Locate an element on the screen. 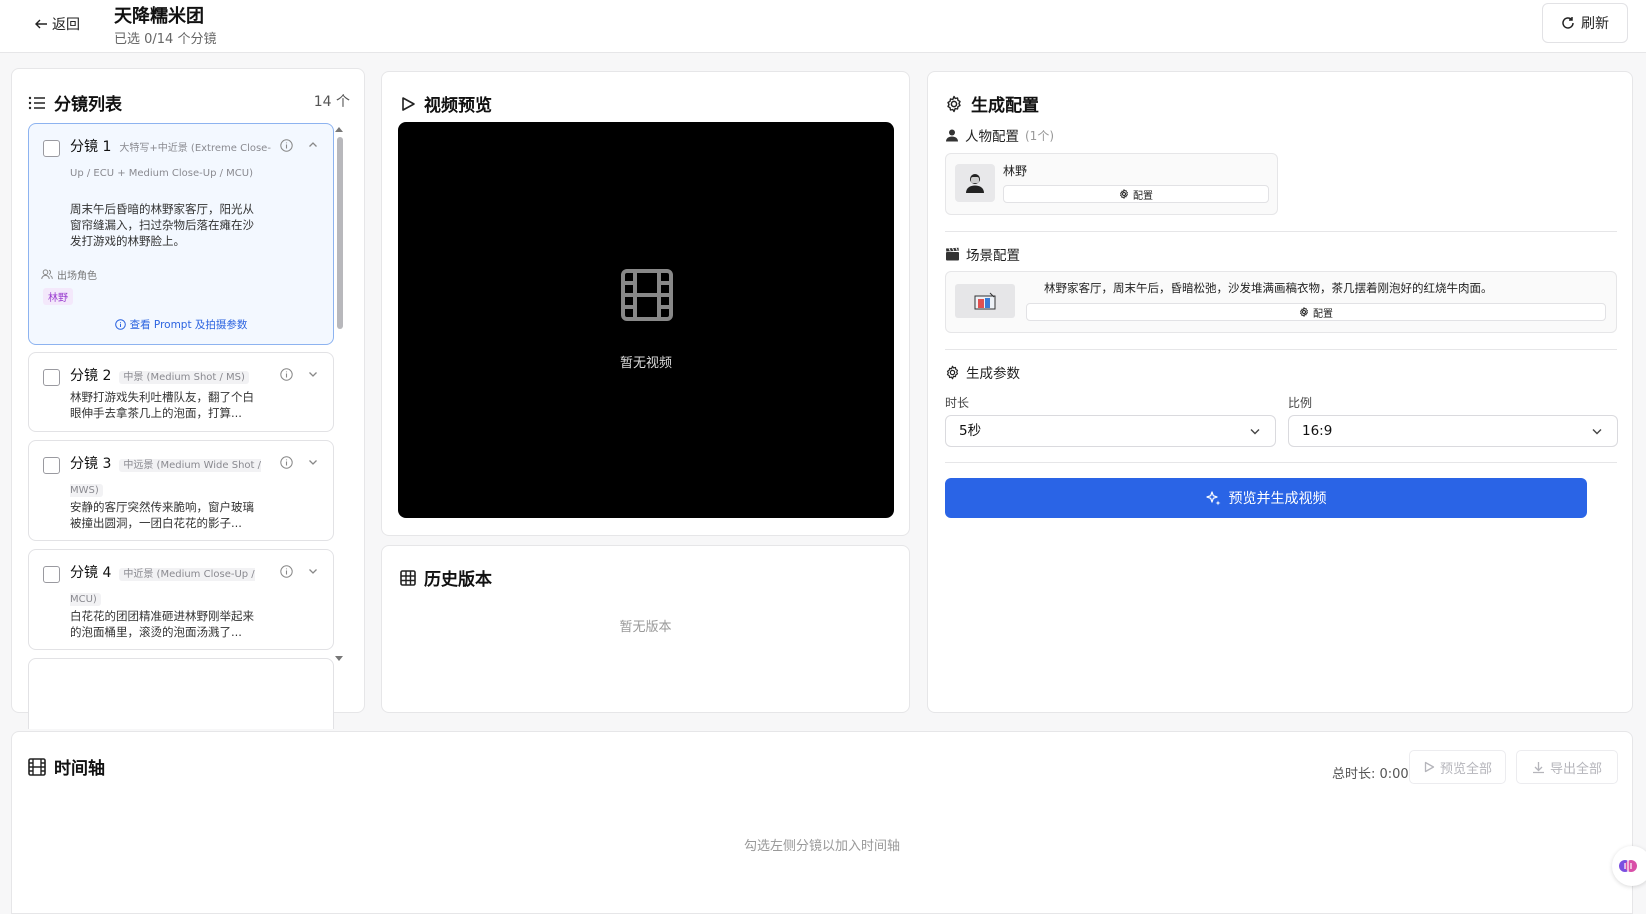 The width and height of the screenshot is (1646, 914). preview-generate-button: 预览并生成视频 is located at coordinates (1266, 498).